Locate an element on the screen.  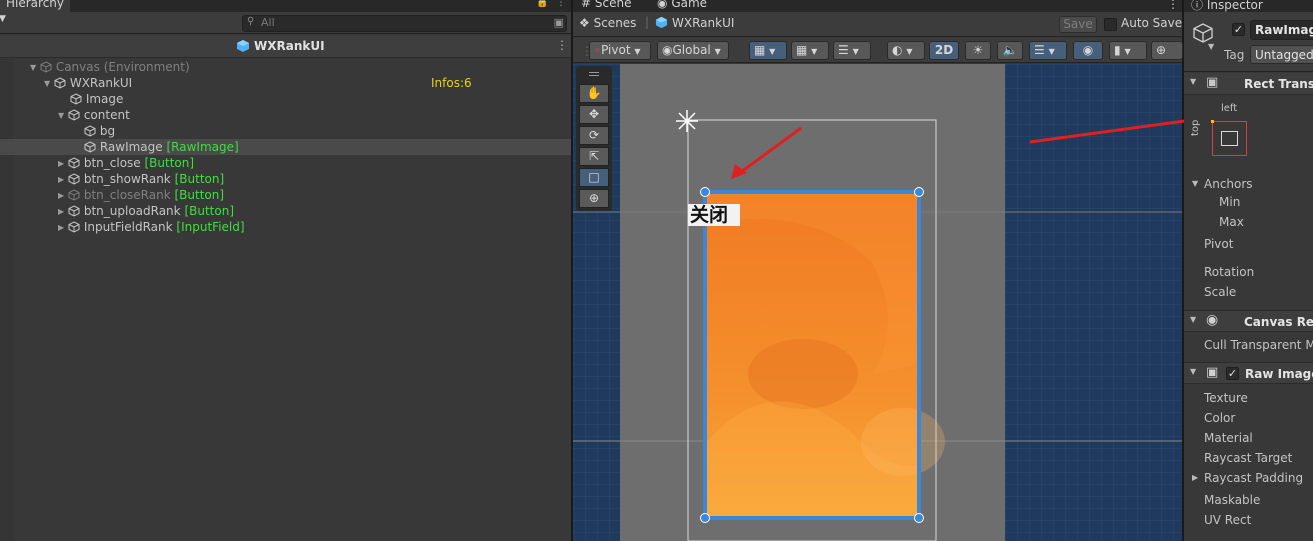
shading-mode-dropdown: ◐ ▼ is located at coordinates (906, 50).